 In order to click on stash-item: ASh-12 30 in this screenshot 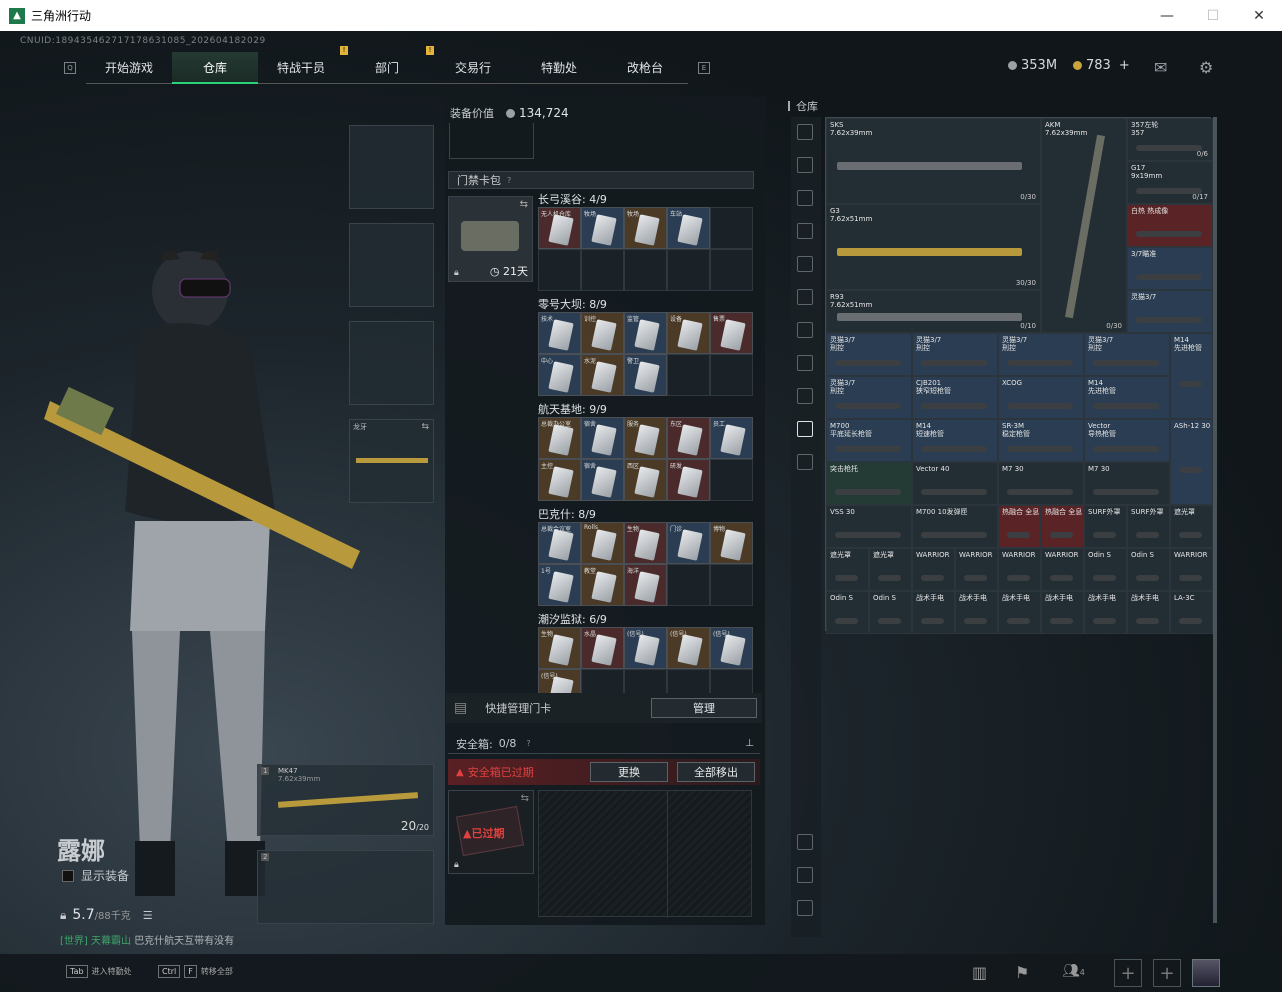, I will do `click(1191, 462)`.